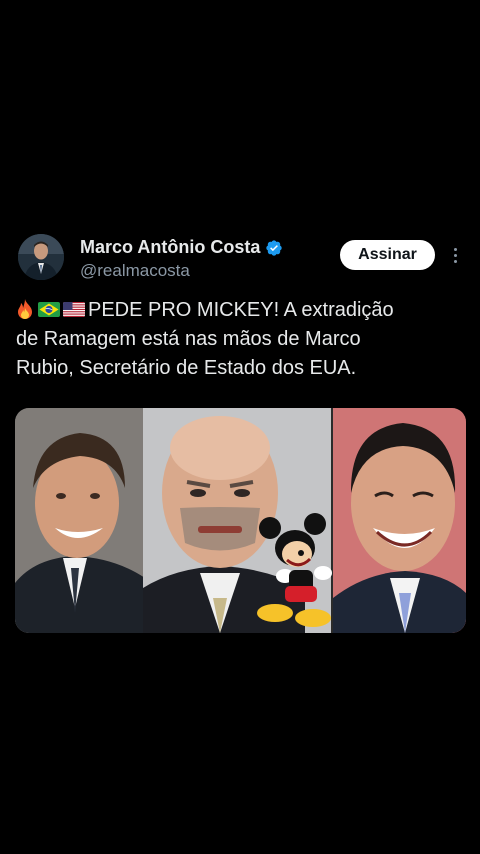  What do you see at coordinates (25, 309) in the screenshot?
I see `fire-icon` at bounding box center [25, 309].